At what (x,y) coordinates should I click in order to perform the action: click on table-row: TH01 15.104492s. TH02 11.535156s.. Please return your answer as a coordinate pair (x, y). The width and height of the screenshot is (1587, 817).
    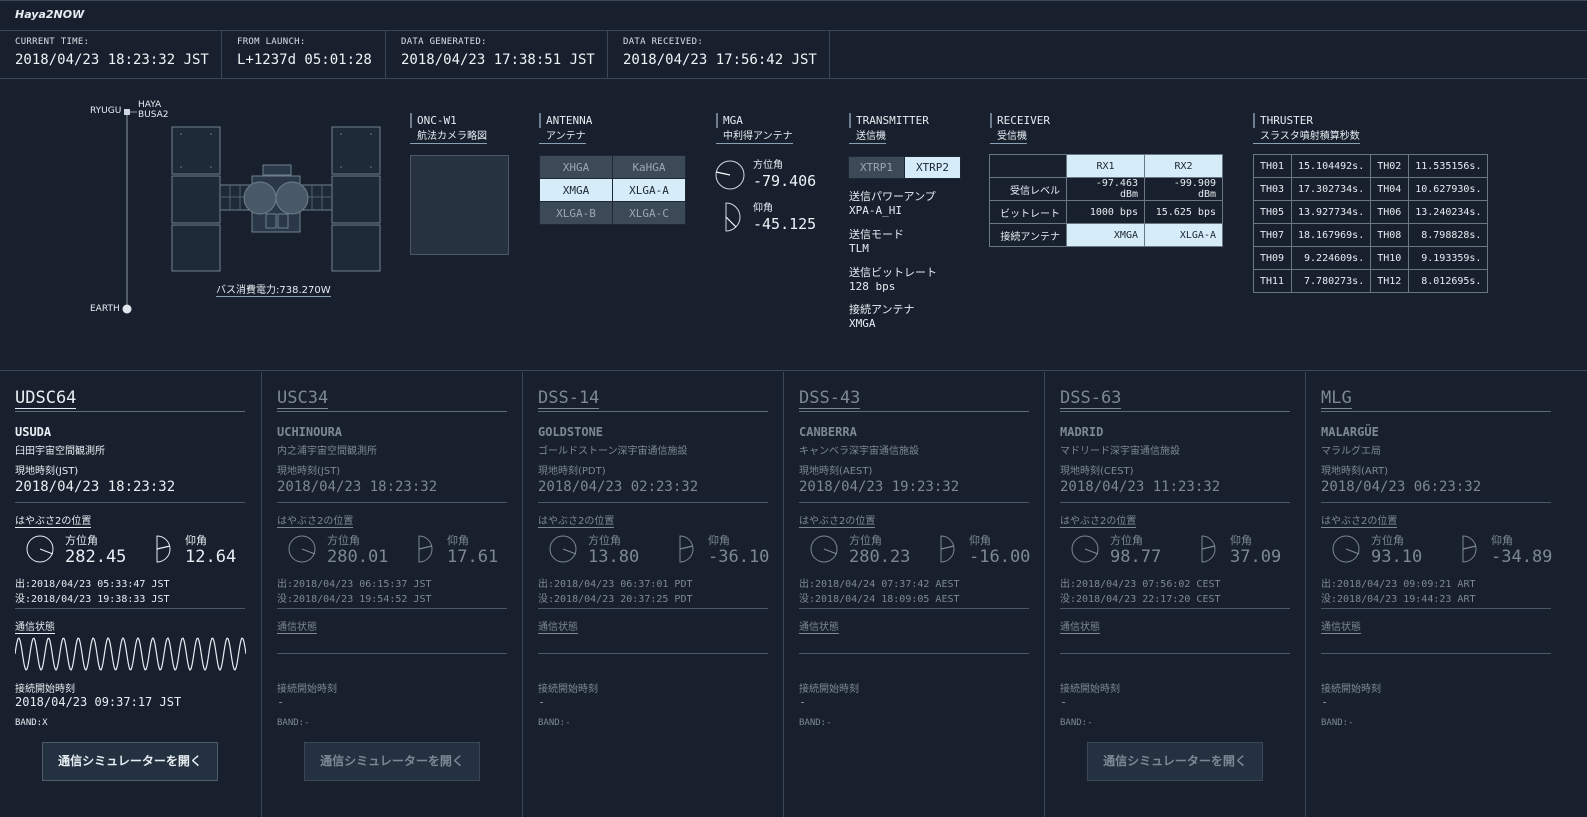
    Looking at the image, I should click on (1371, 166).